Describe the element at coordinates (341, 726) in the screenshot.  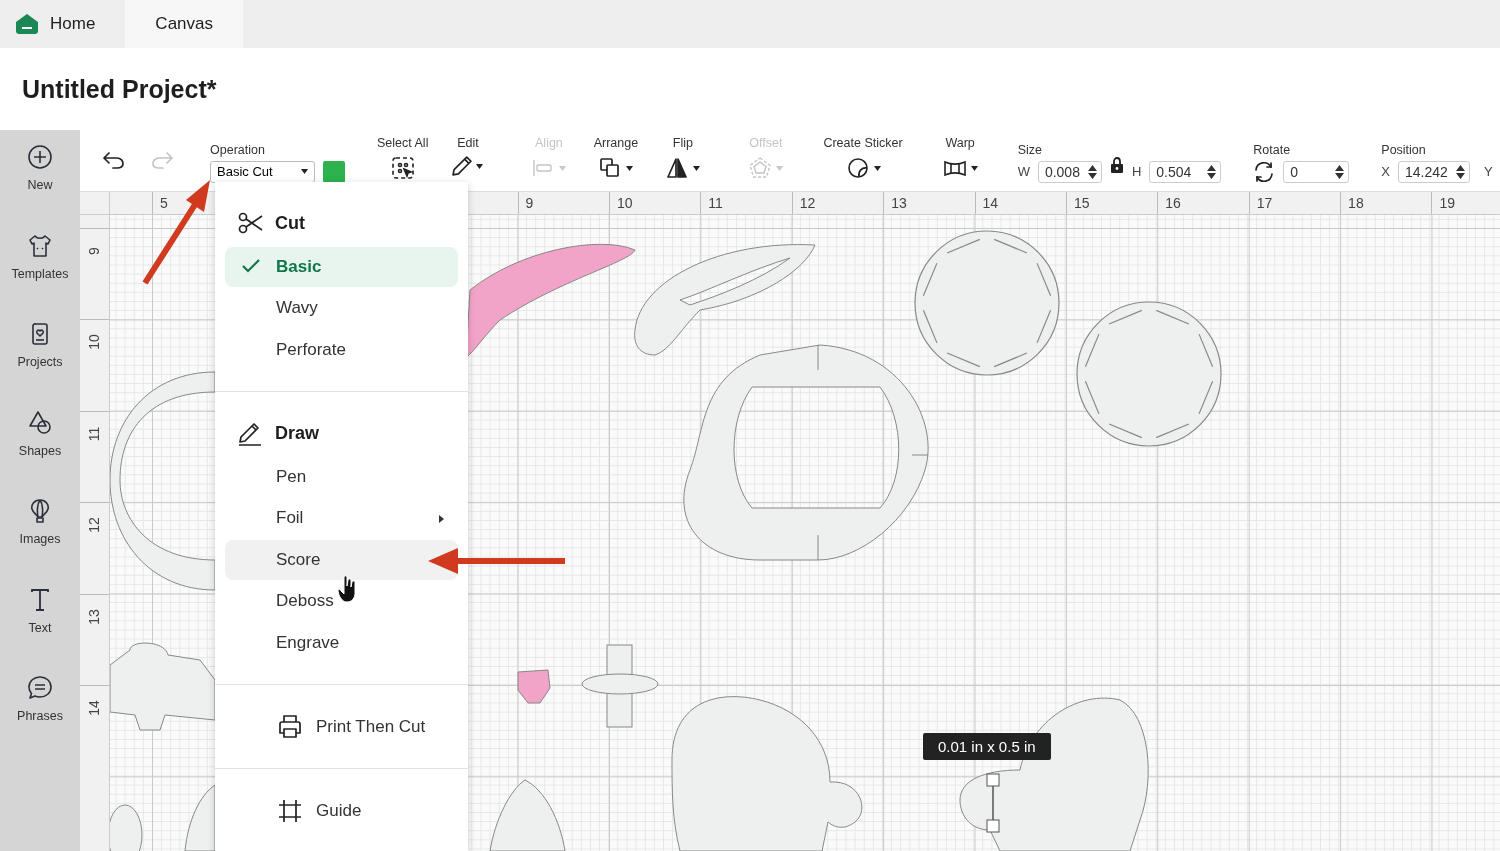
I see `menu-item: Print Then Cut` at that location.